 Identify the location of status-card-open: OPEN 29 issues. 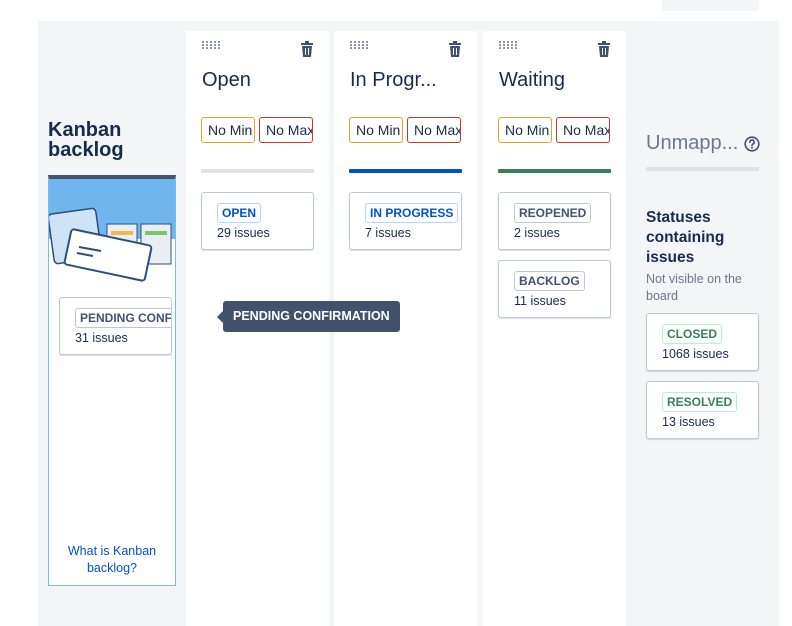
(257, 221).